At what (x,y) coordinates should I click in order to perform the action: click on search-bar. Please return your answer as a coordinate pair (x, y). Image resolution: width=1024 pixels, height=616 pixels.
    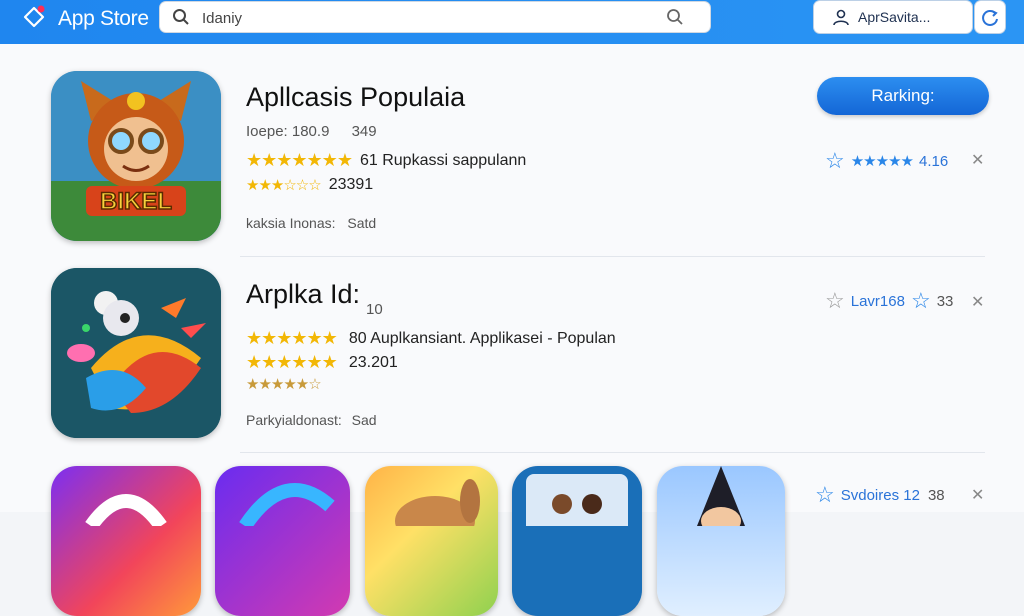
    Looking at the image, I should click on (435, 17).